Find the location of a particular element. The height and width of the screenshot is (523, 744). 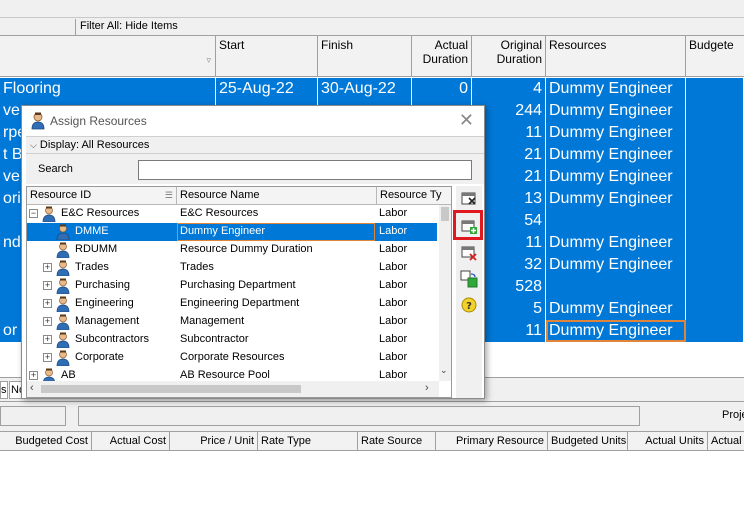

resource-id-cell: DMME is located at coordinates (92, 231).